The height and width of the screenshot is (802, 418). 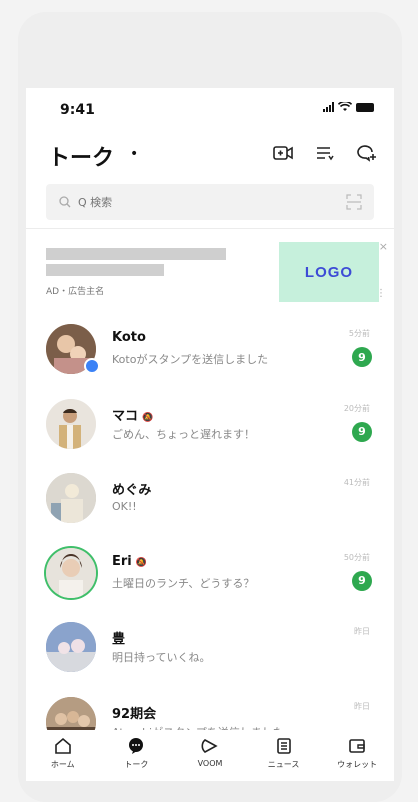 I want to click on qr-scan-icon, so click(x=354, y=202).